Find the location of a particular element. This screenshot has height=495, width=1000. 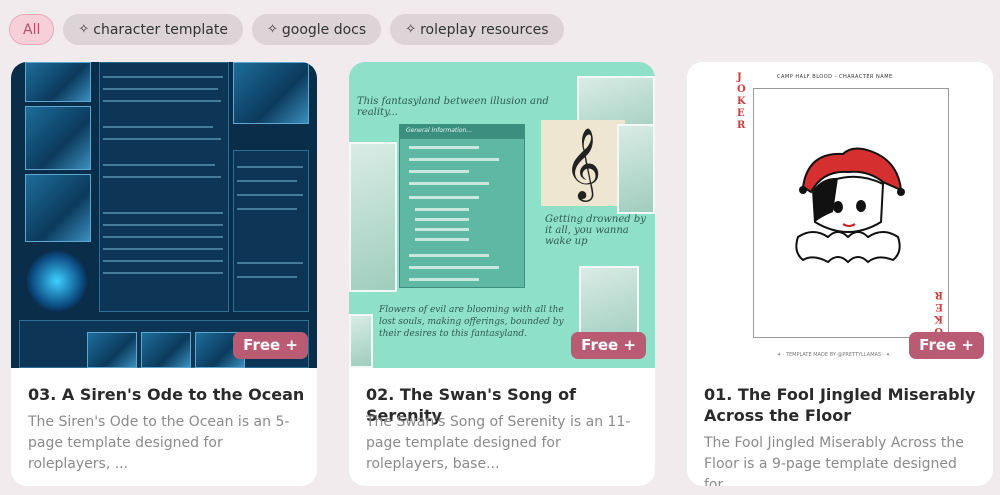

filter-chip-roleplay-resources: ✧ roleplay resources is located at coordinates (477, 29).